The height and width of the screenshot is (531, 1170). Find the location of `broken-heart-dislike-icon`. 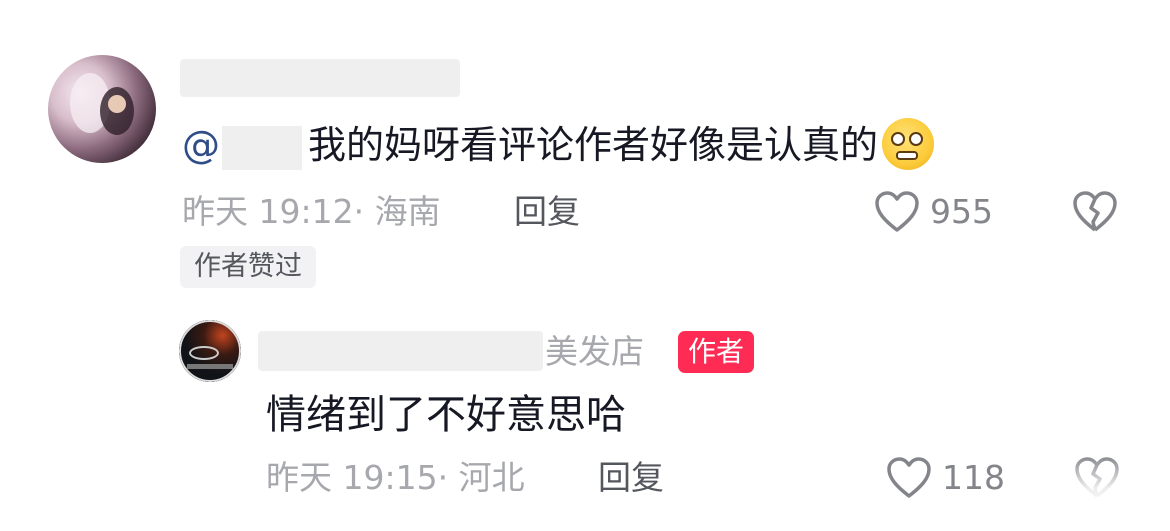

broken-heart-dislike-icon is located at coordinates (1095, 212).